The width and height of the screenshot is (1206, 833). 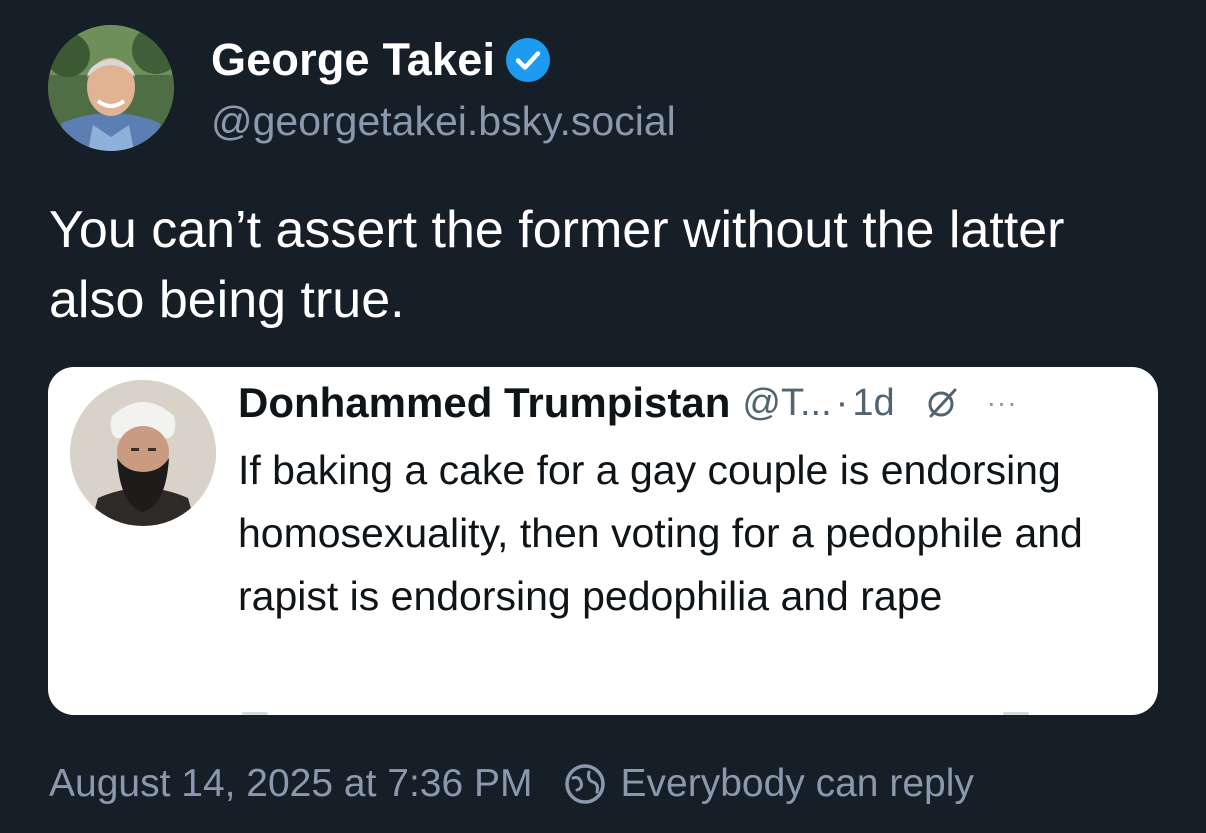 I want to click on verified-check-icon, so click(x=528, y=60).